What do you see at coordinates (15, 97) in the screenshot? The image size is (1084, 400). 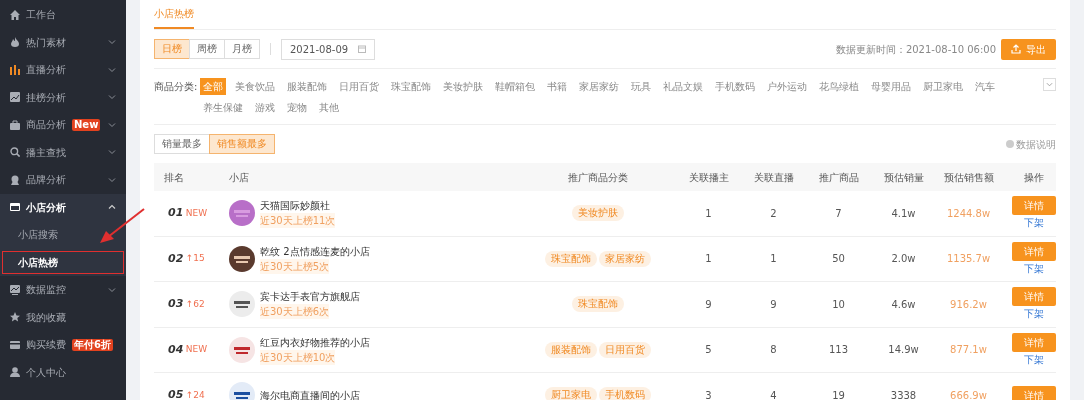 I see `line-chart-icon` at bounding box center [15, 97].